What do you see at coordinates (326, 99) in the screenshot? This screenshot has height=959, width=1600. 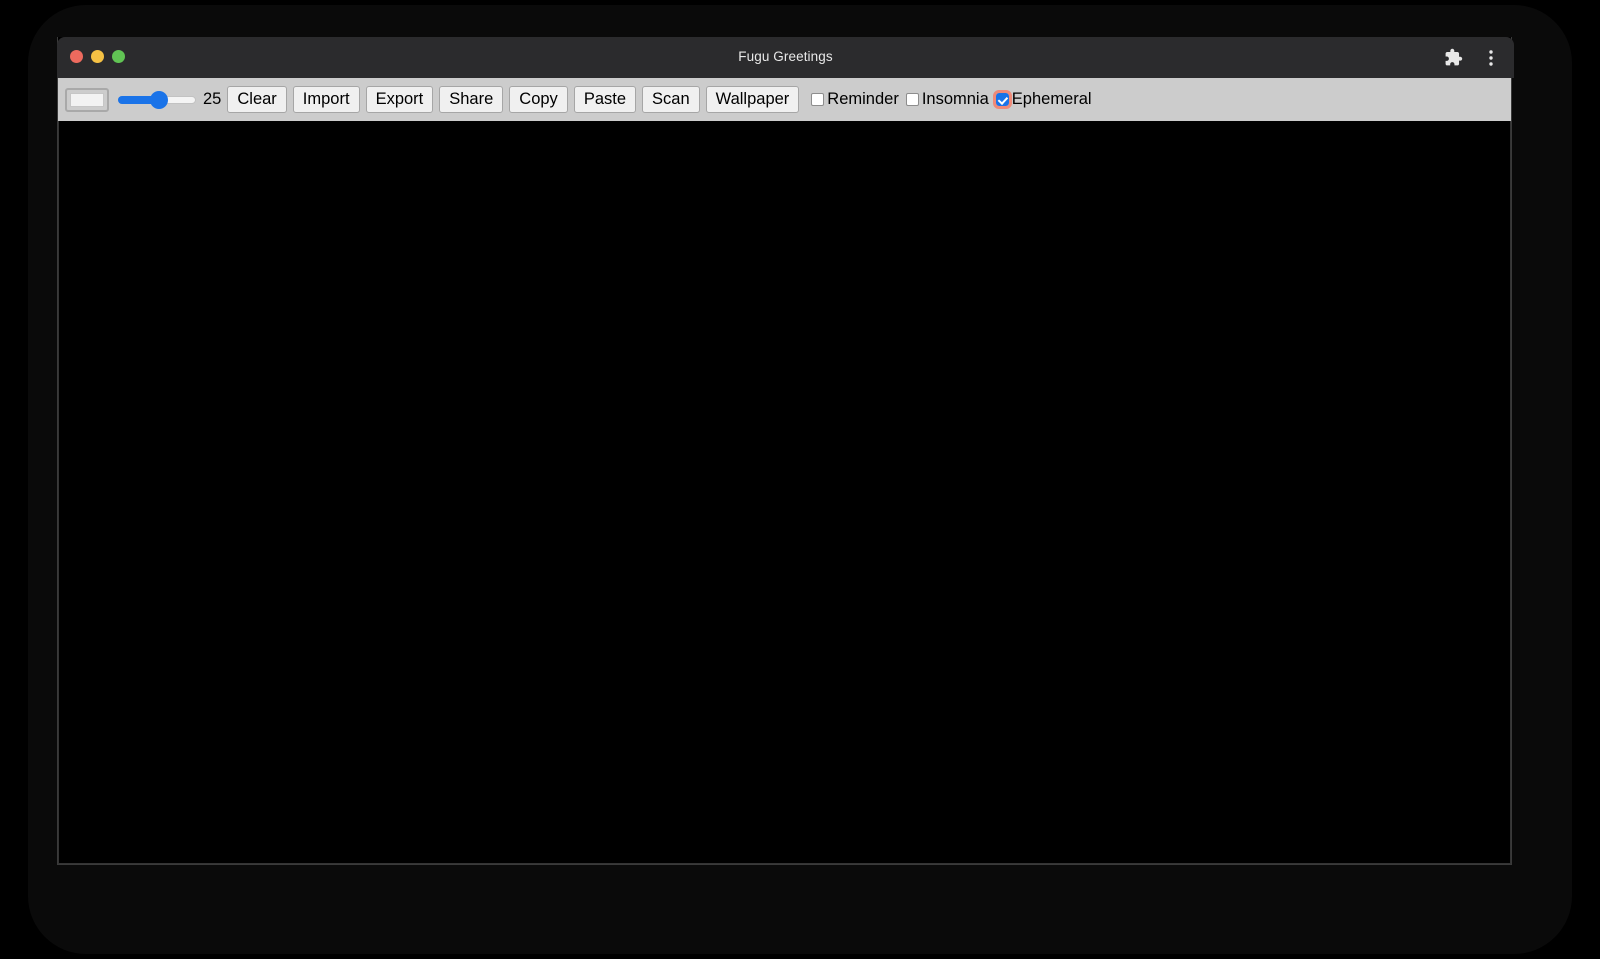 I see `import-button: Import` at bounding box center [326, 99].